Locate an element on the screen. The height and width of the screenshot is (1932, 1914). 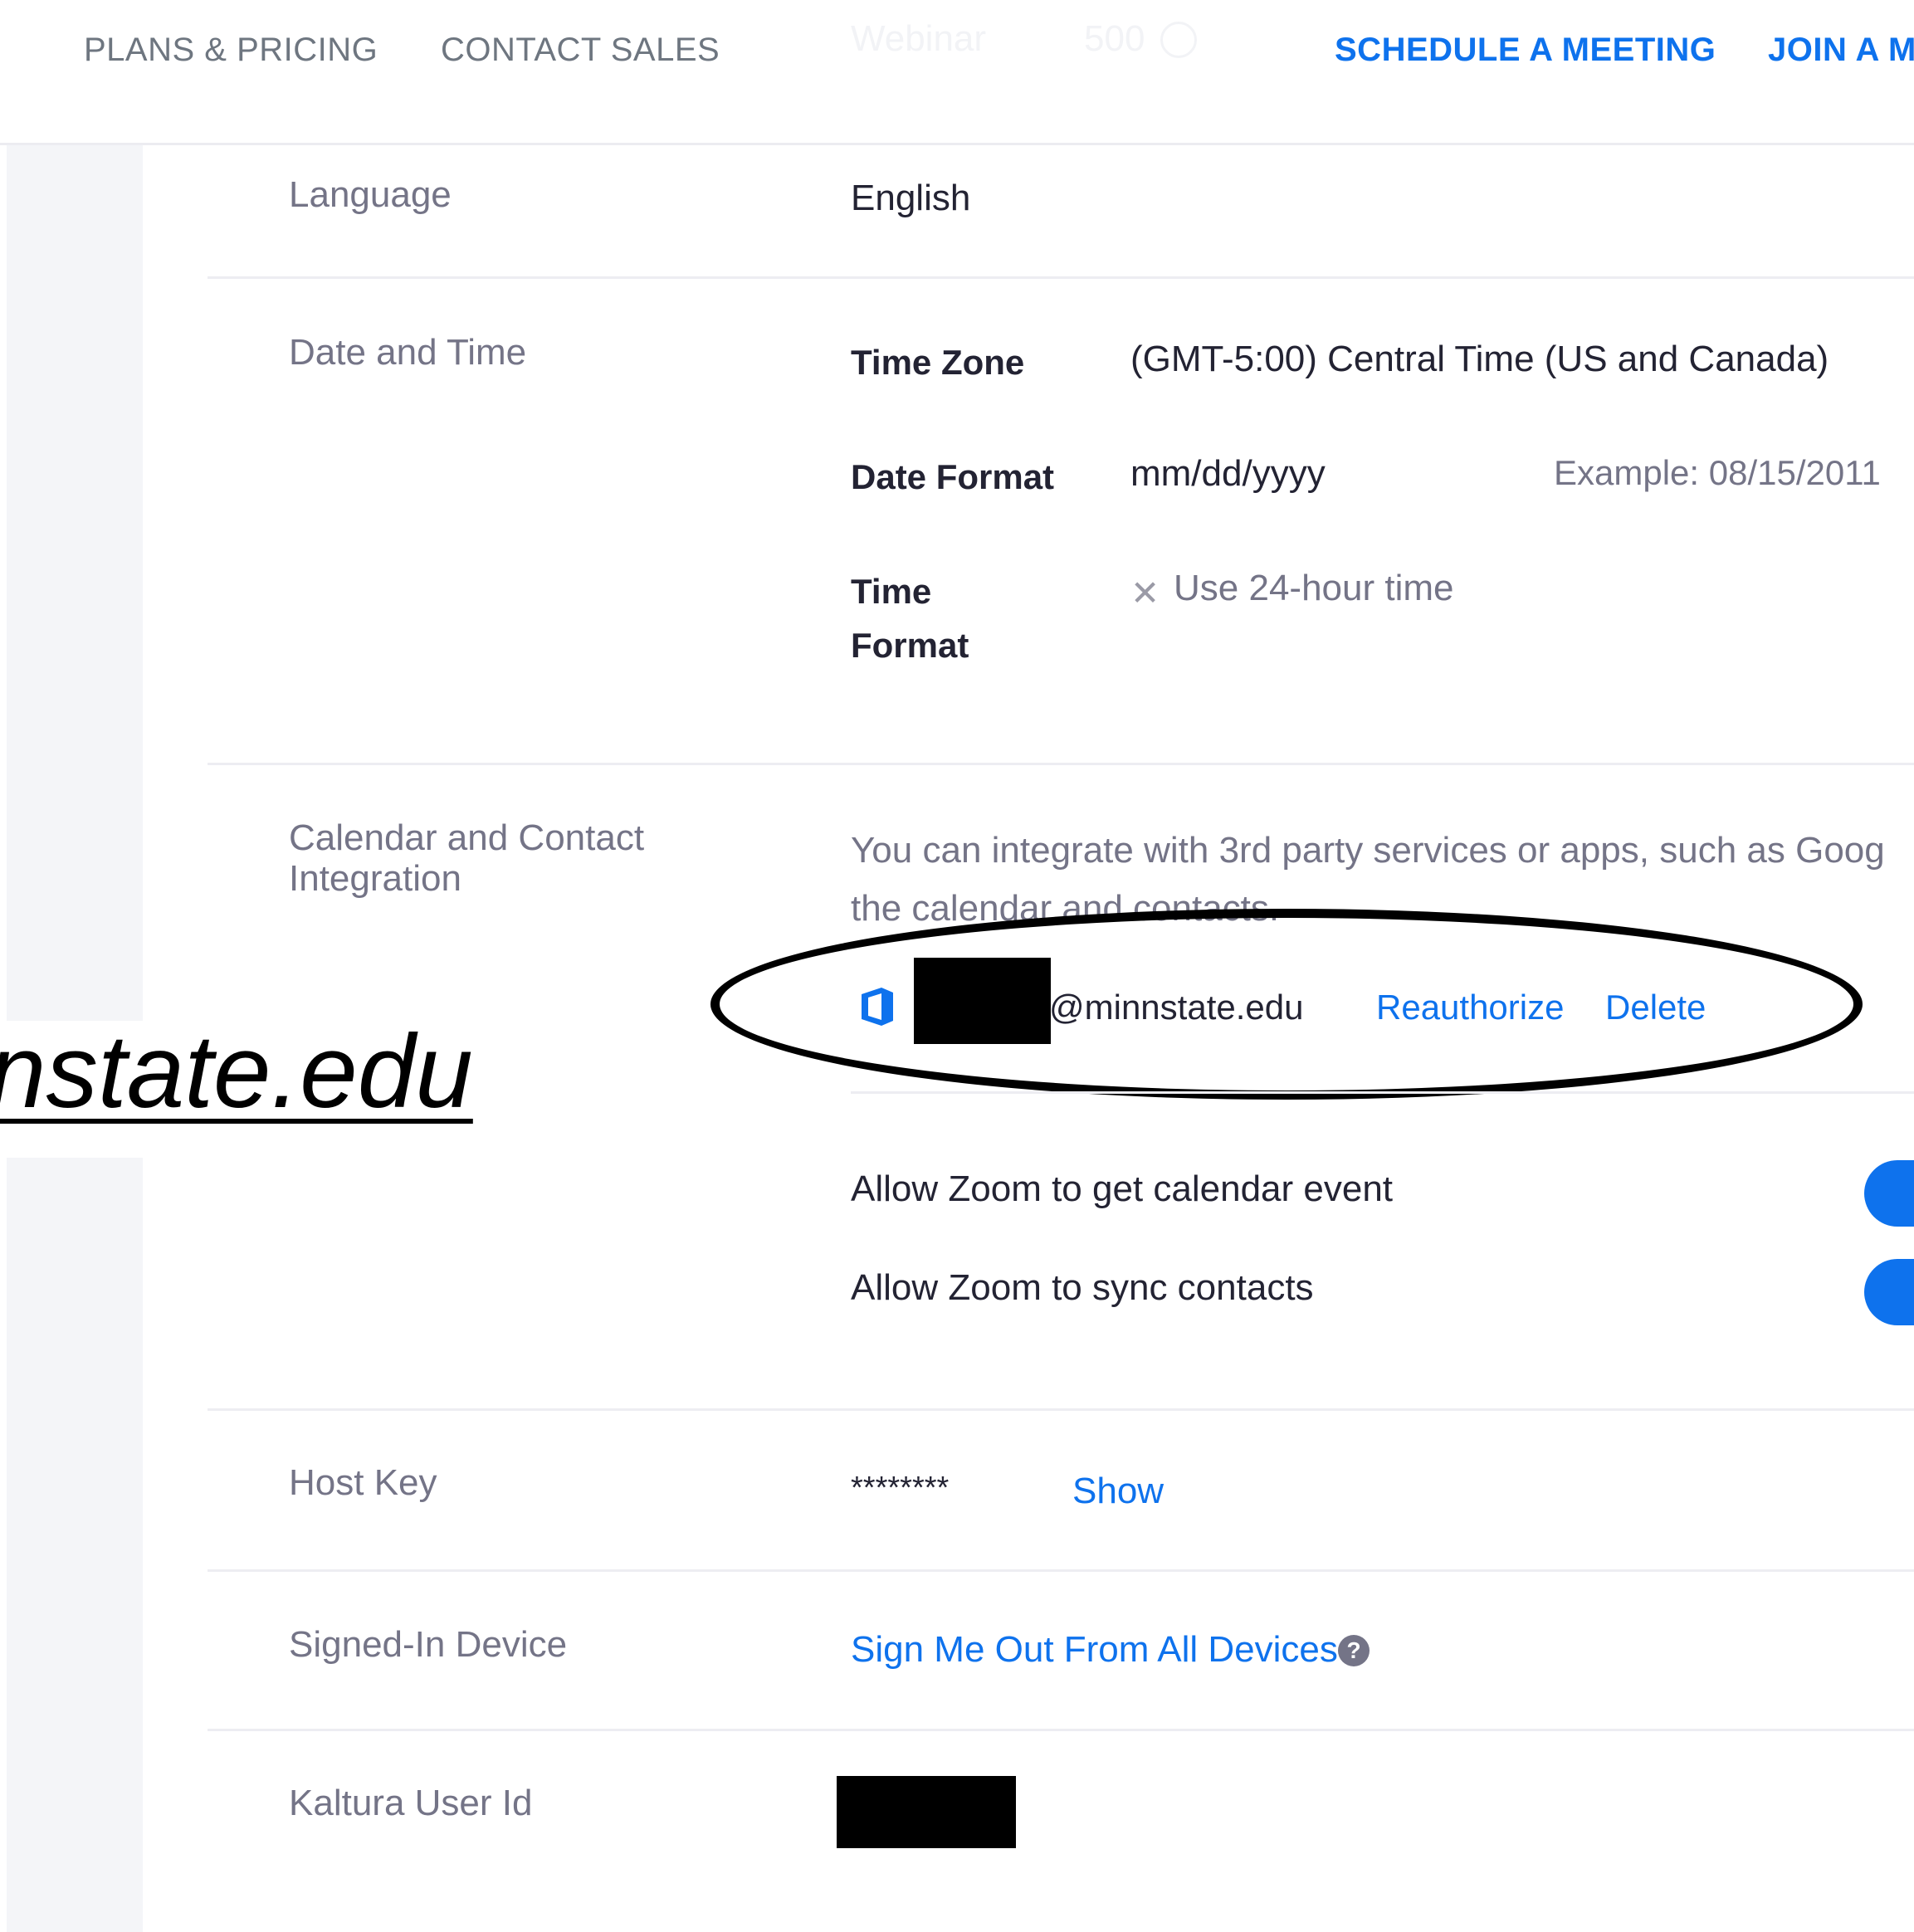
language-value: English is located at coordinates (910, 199).